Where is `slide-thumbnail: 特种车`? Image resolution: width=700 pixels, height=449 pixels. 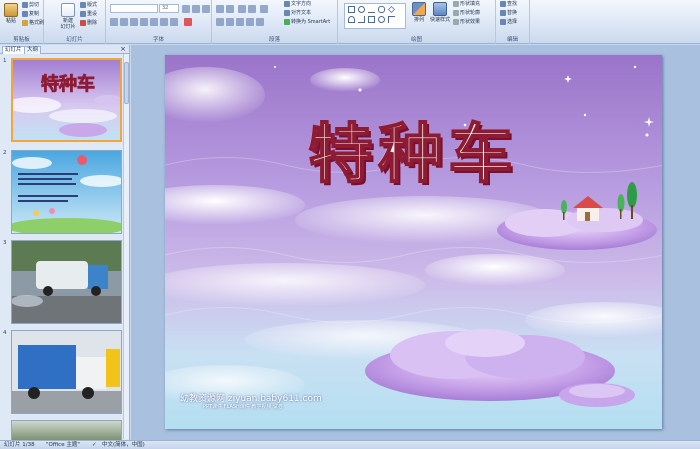
slide-thumbnail: 特种车 is located at coordinates (66, 100).